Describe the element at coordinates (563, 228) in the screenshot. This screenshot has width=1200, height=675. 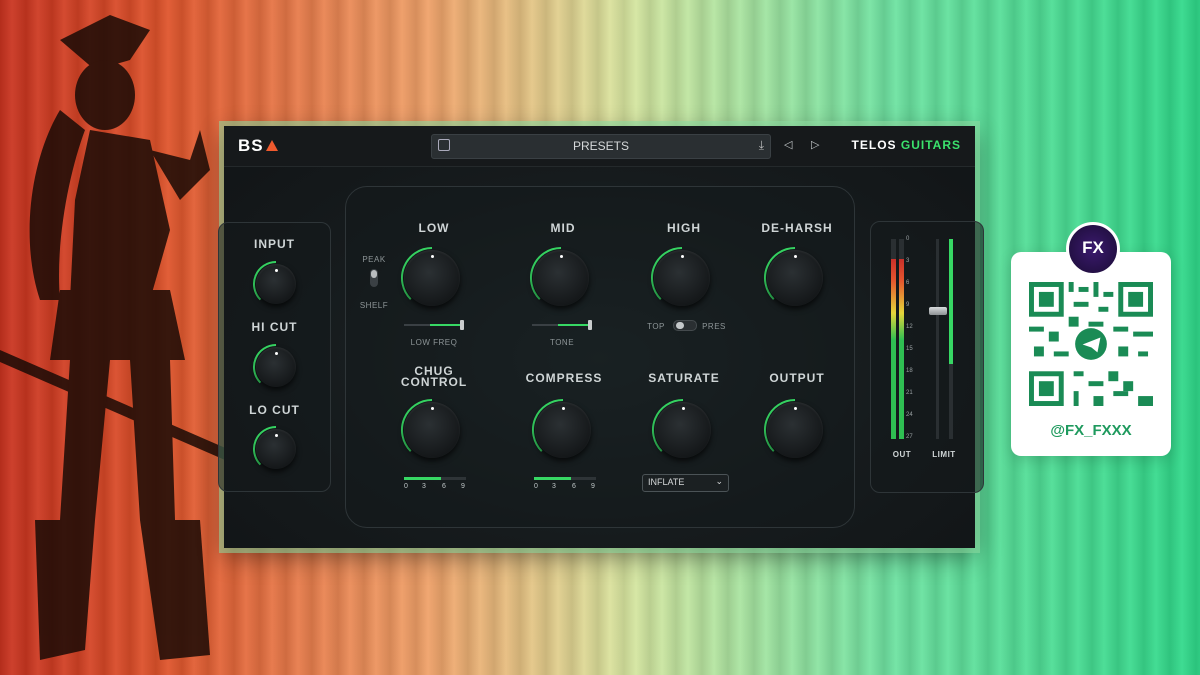
I see `mid-label: MID` at that location.